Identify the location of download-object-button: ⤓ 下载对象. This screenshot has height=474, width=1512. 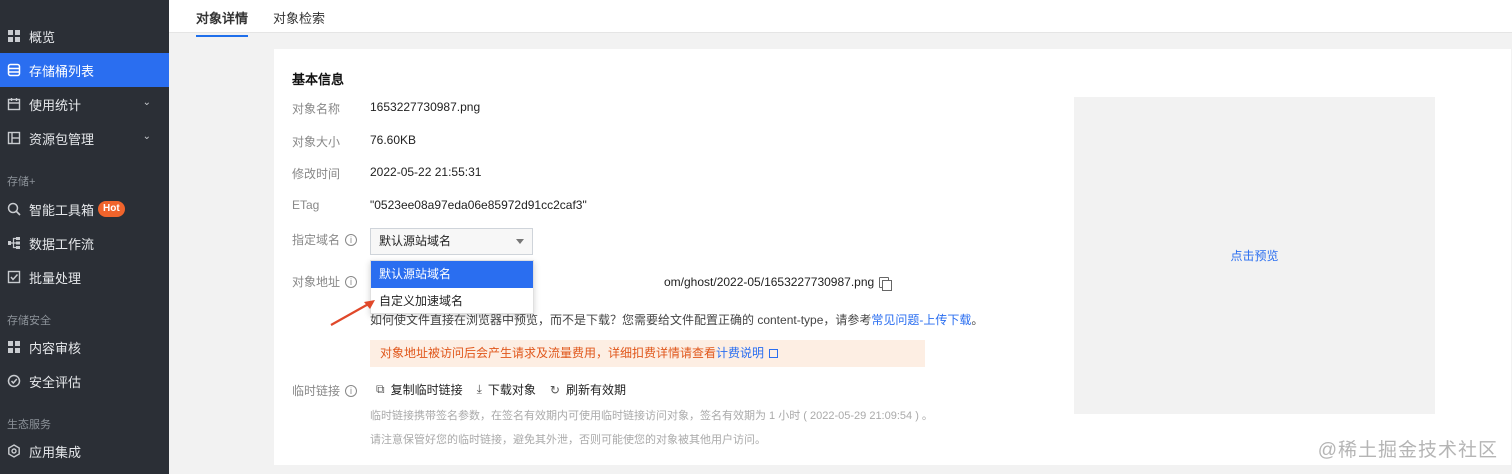
(506, 389).